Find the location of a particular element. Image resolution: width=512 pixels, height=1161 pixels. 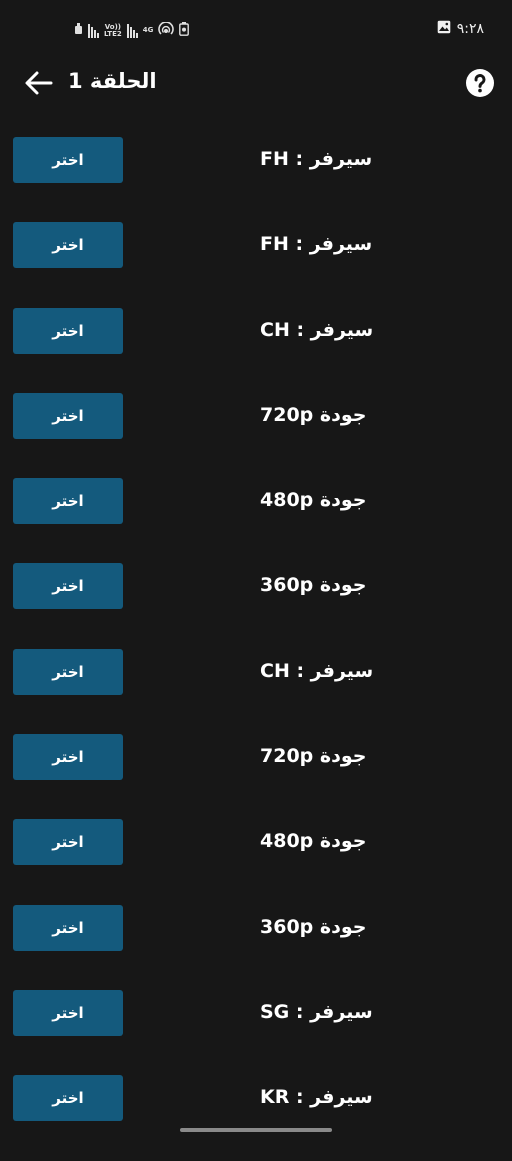

help-circle-icon is located at coordinates (480, 83).